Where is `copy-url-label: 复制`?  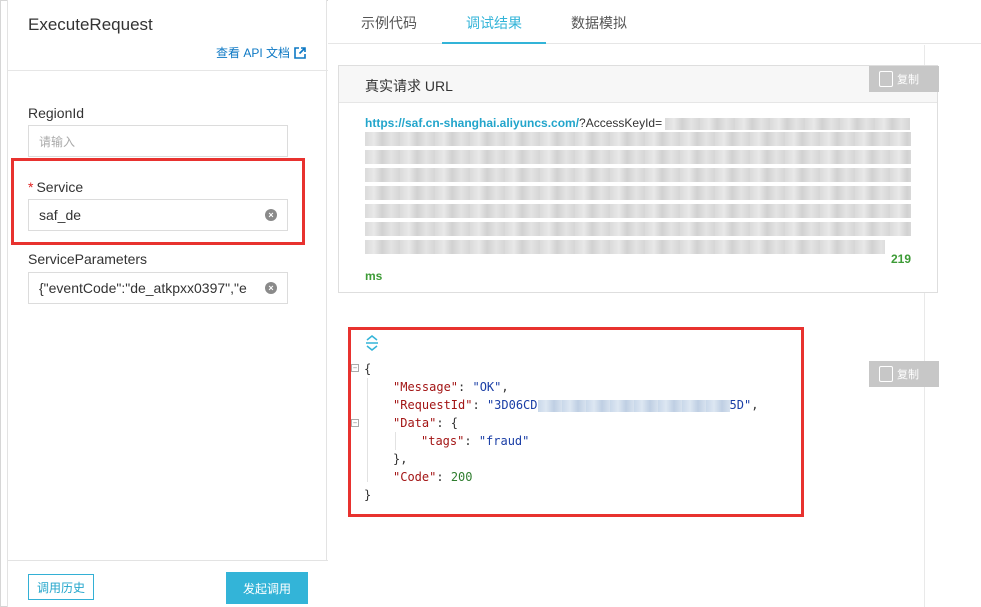 copy-url-label: 复制 is located at coordinates (908, 80).